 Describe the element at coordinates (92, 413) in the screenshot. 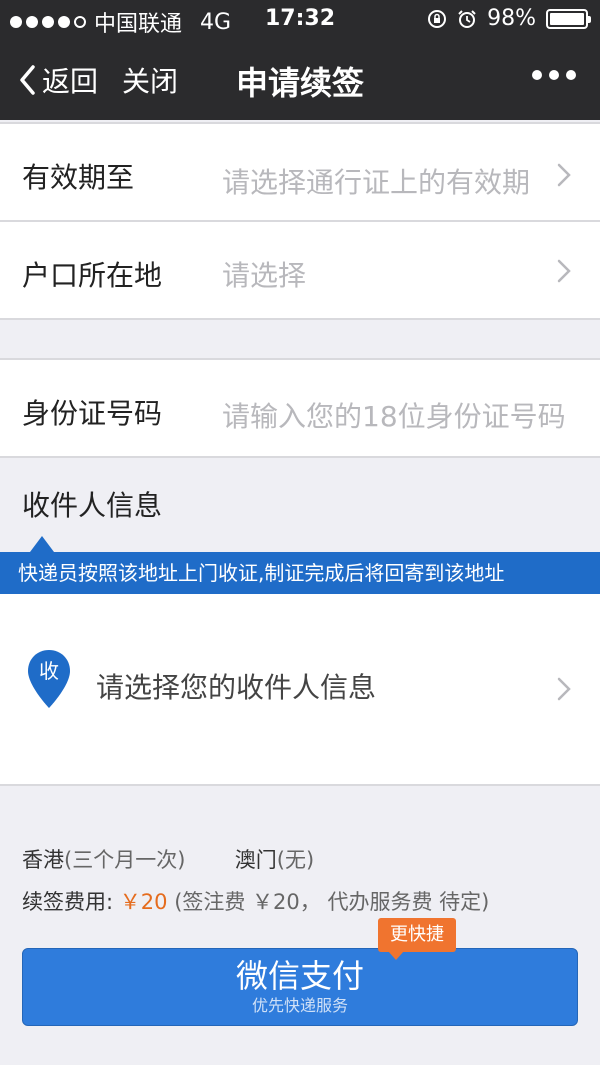

I see `id-number-label: 身份证号码` at that location.